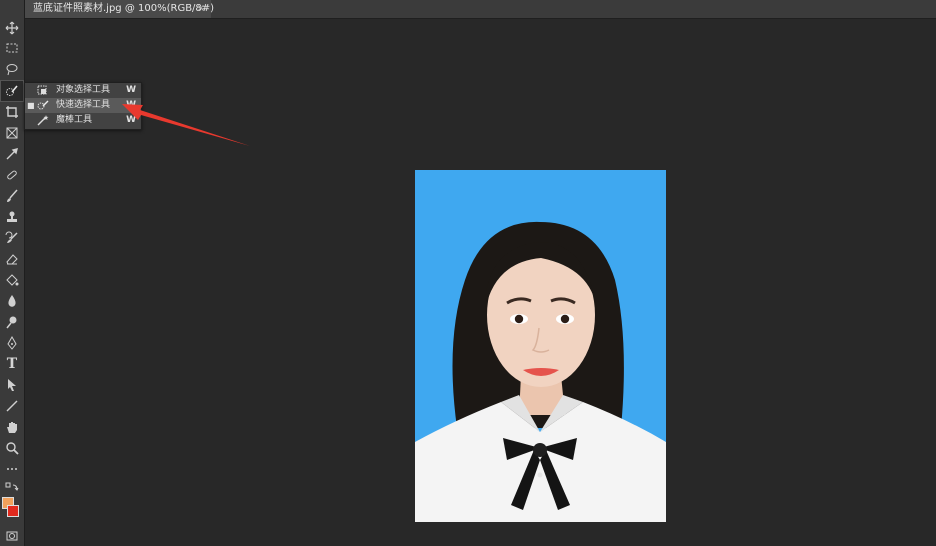 The width and height of the screenshot is (936, 546). I want to click on line-tool-icon, so click(12, 406).